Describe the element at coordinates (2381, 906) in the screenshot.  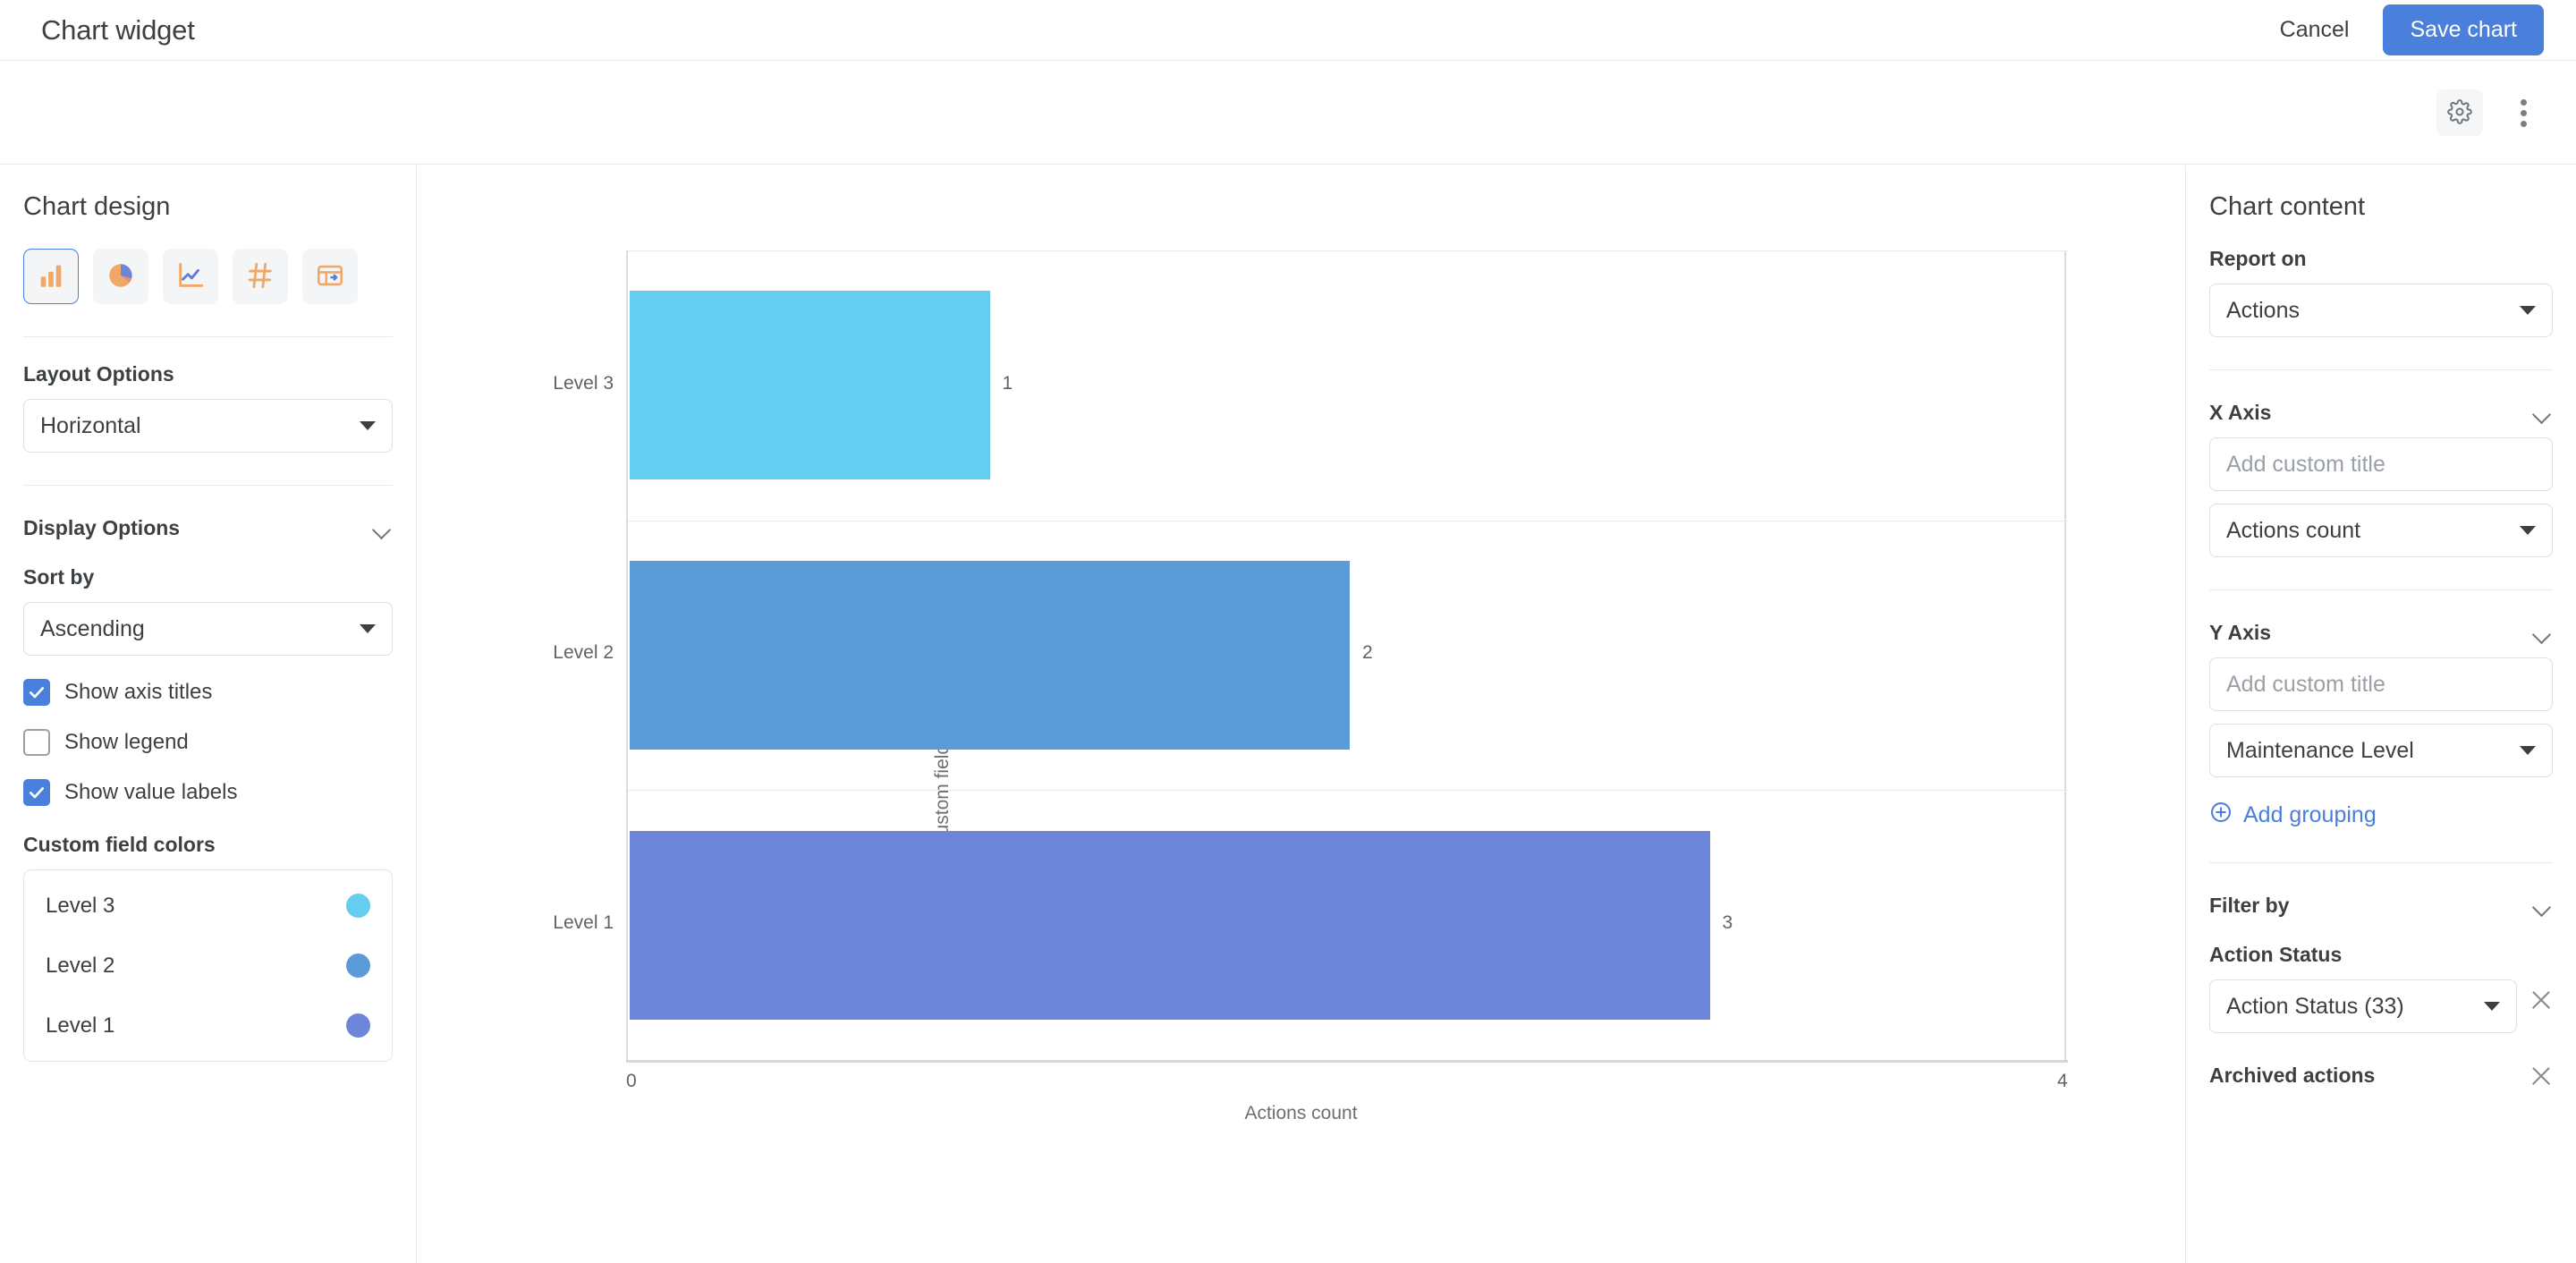
I see `filter-by-header: Filter by` at that location.